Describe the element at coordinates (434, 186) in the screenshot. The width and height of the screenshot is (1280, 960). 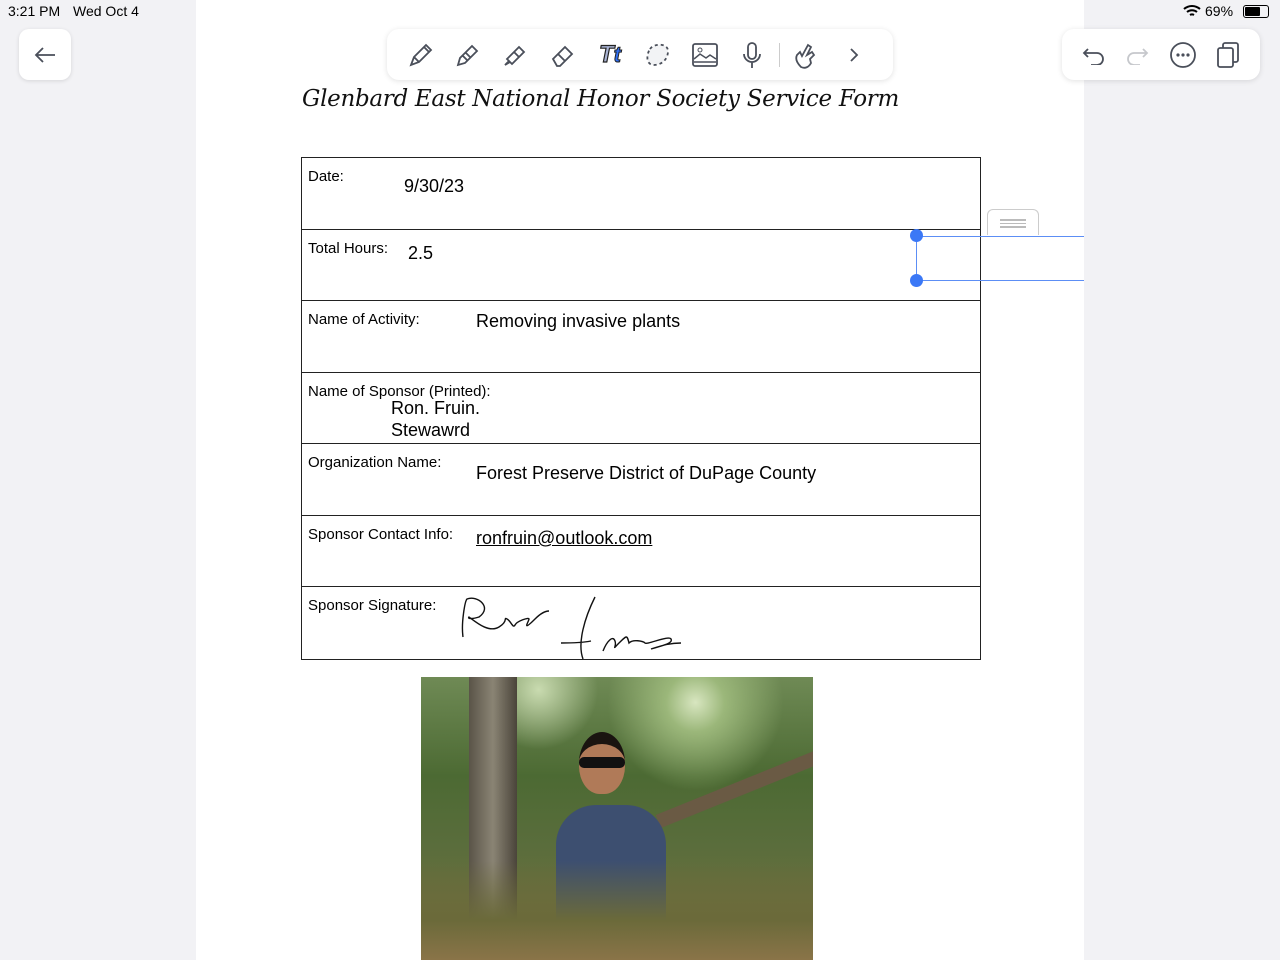
I see `date-value: 9/30/23` at that location.